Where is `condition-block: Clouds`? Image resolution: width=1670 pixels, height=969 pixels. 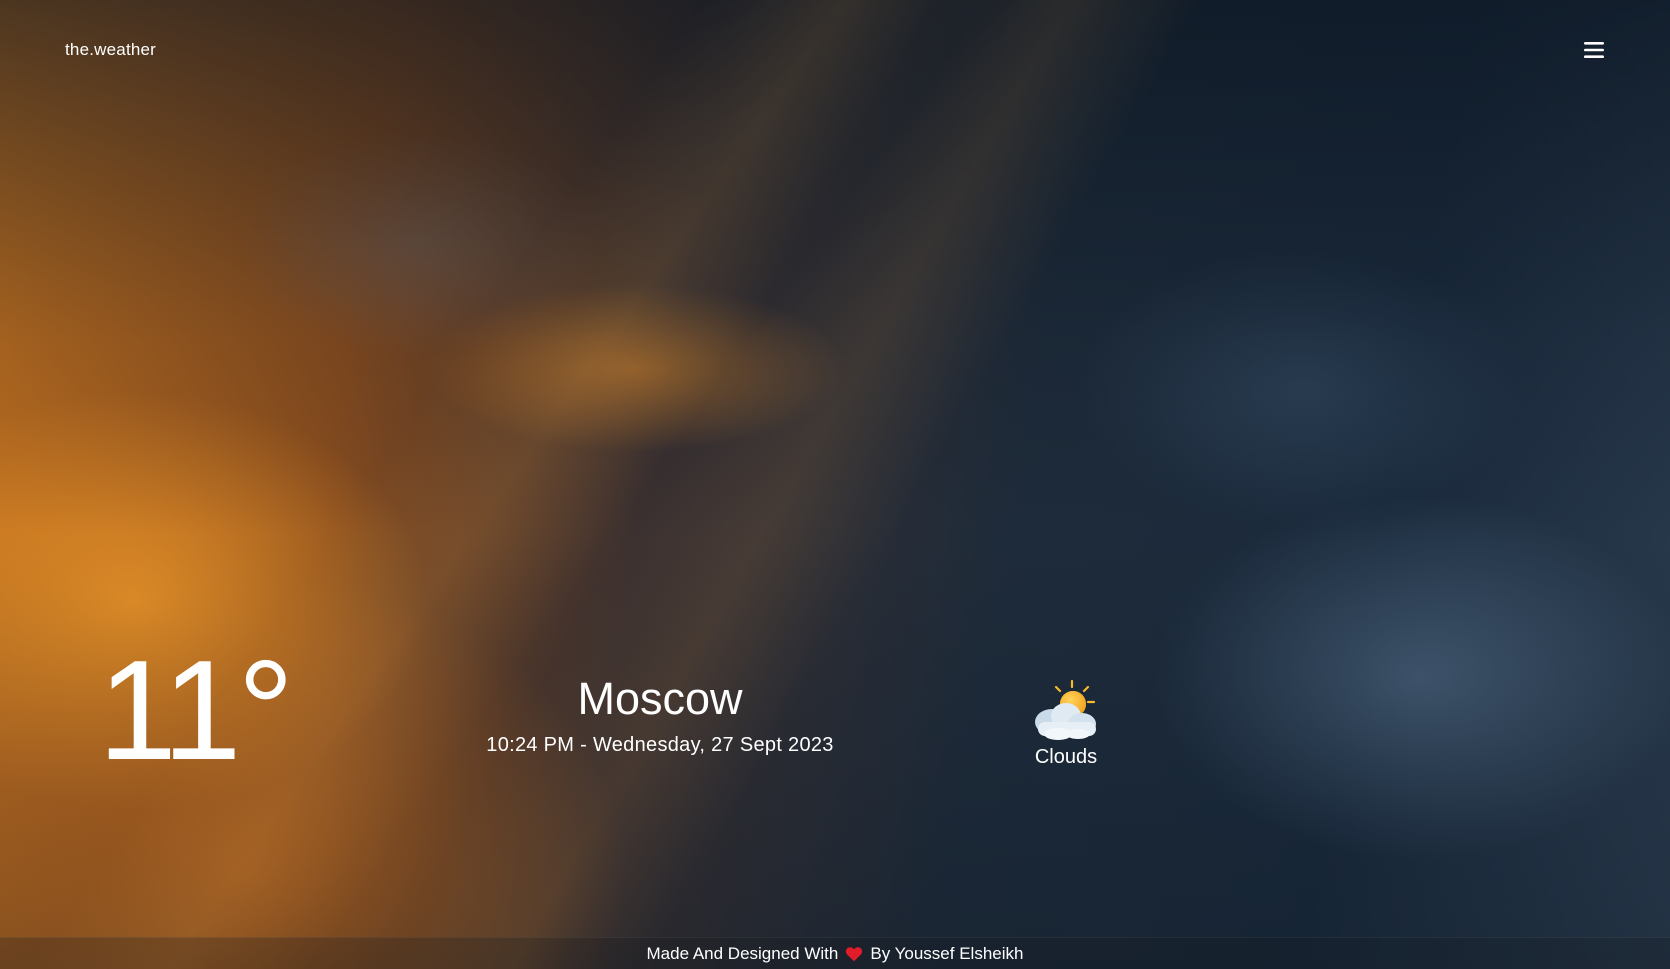 condition-block: Clouds is located at coordinates (1066, 723).